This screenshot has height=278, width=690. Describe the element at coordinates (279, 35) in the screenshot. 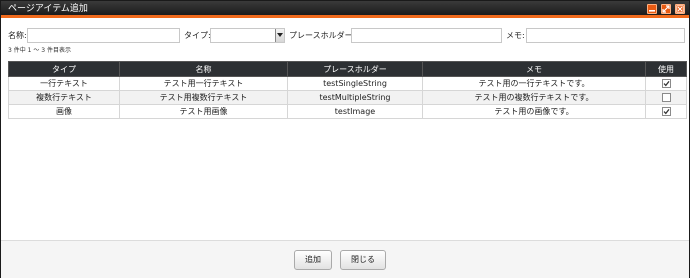

I see `chevron-down-icon` at that location.